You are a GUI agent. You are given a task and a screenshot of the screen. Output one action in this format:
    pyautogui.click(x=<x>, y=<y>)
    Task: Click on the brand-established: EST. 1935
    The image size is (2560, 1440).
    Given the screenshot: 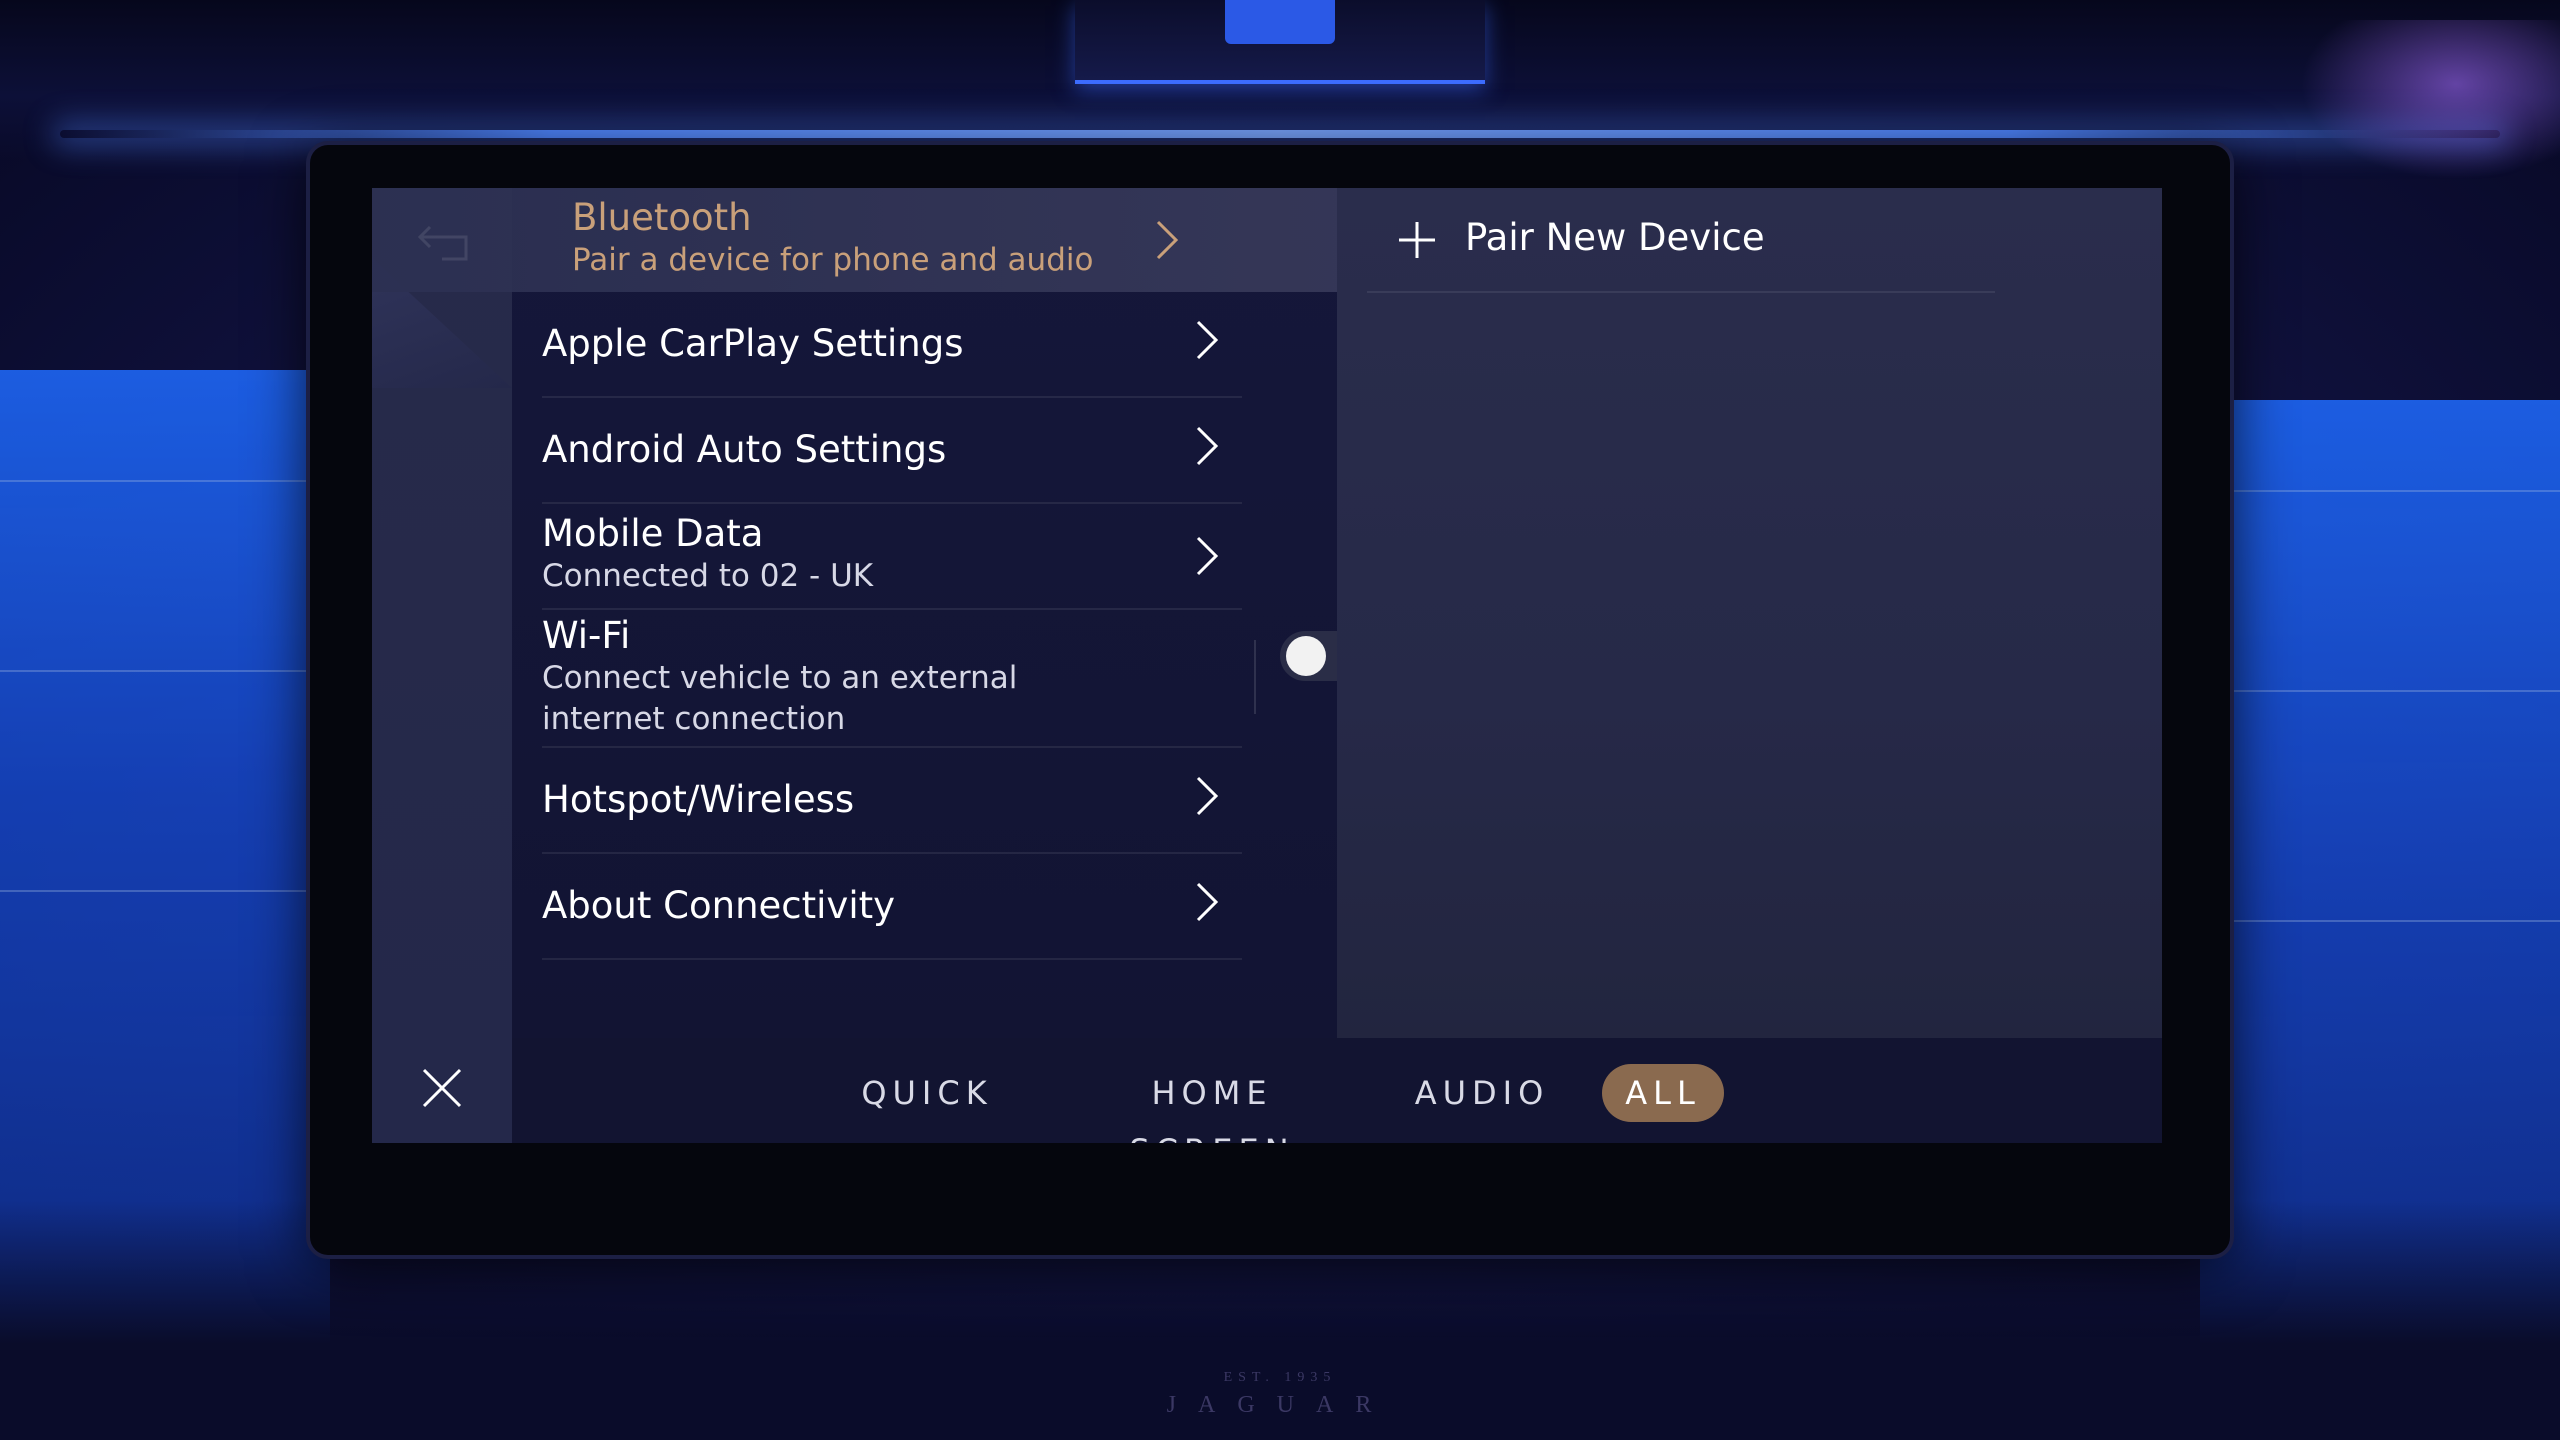 What is the action you would take?
    pyautogui.click(x=1280, y=1377)
    